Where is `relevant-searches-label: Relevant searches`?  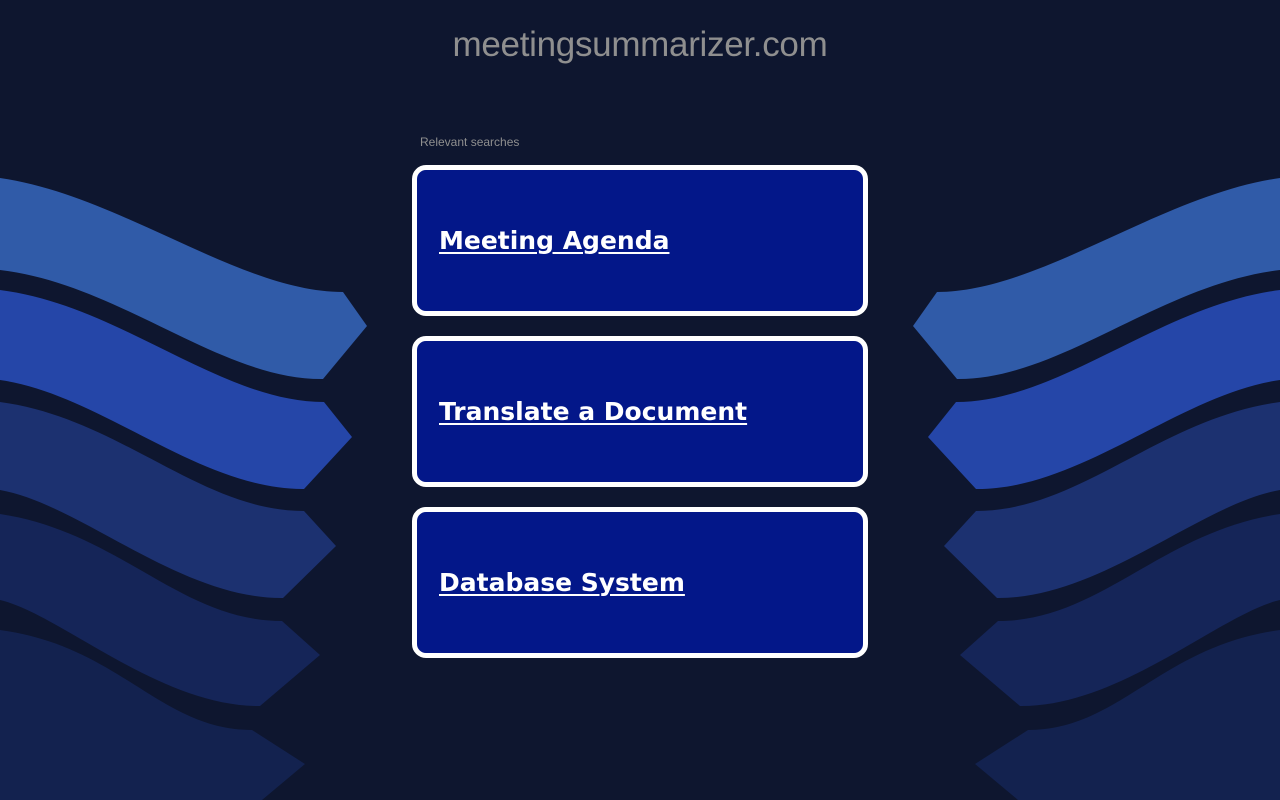
relevant-searches-label: Relevant searches is located at coordinates (470, 142).